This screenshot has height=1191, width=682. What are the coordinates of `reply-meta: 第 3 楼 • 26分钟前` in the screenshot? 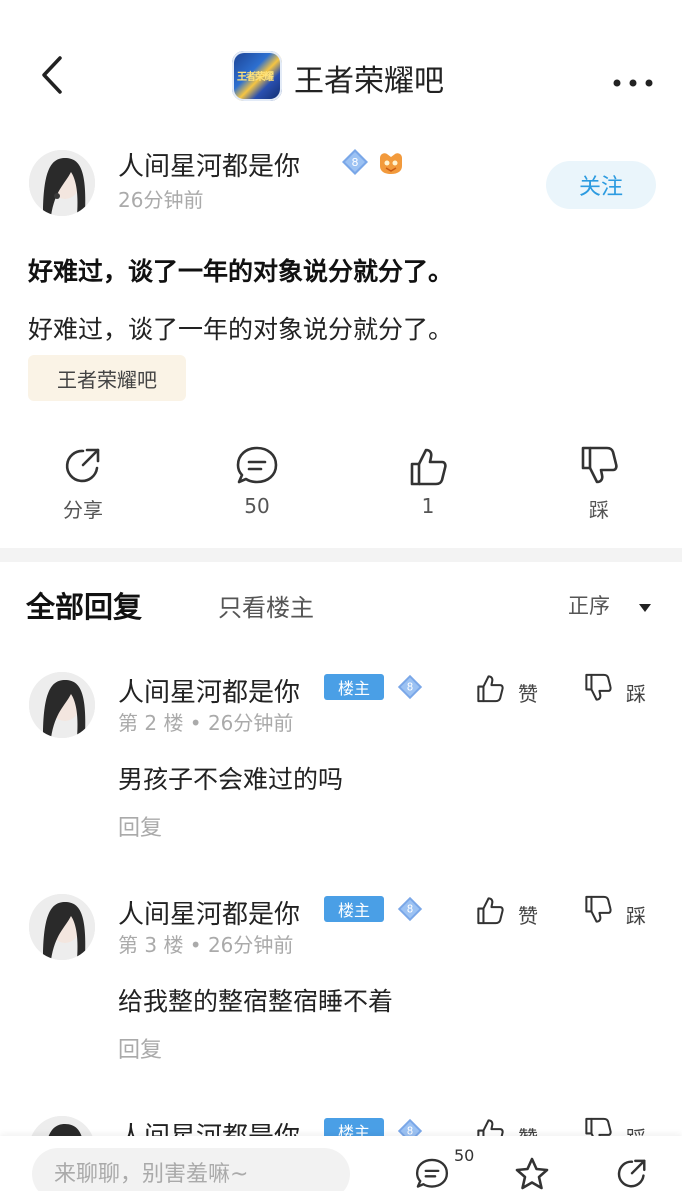 It's located at (206, 945).